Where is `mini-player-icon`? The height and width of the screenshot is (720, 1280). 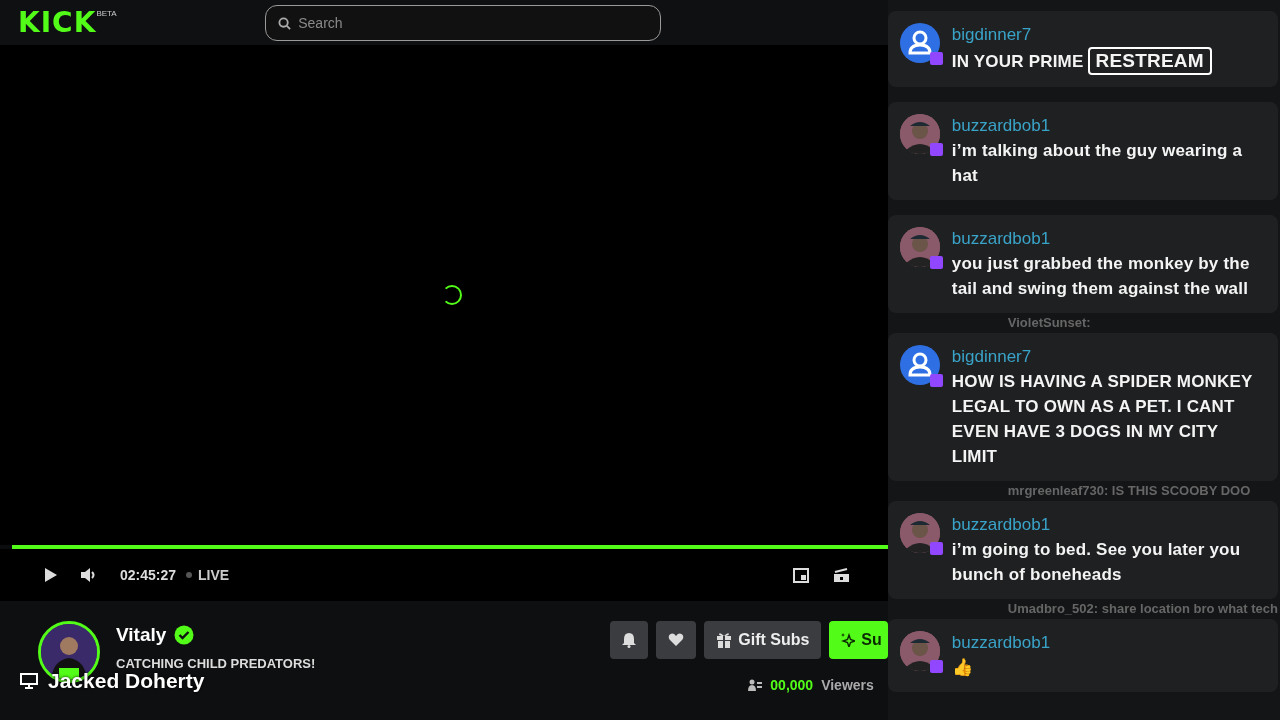 mini-player-icon is located at coordinates (800, 575).